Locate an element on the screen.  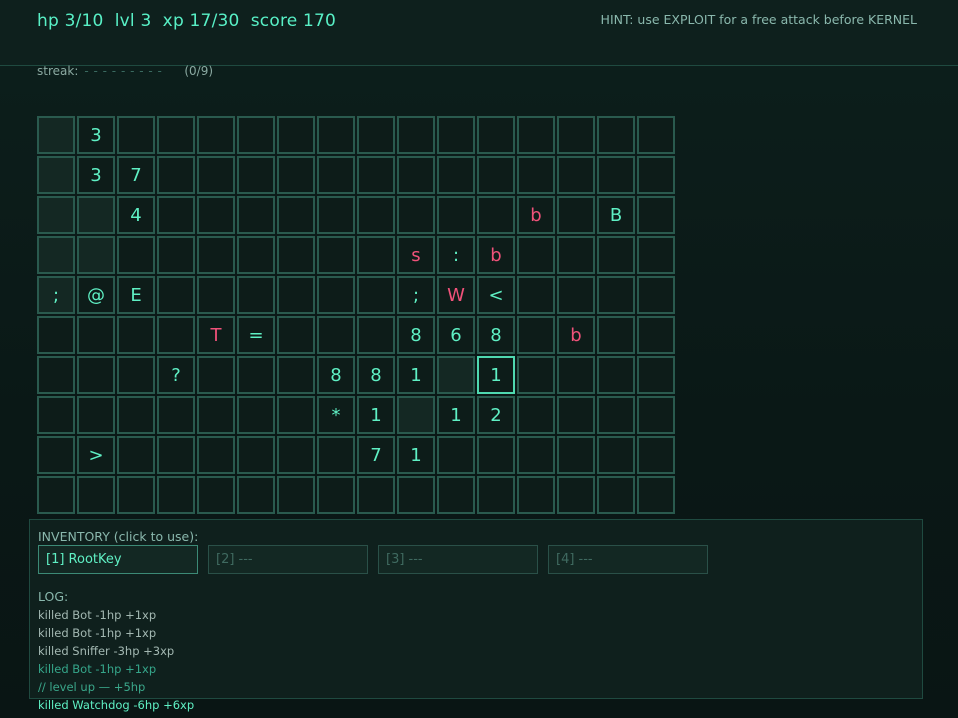
grid-tile: 8 is located at coordinates (496, 335).